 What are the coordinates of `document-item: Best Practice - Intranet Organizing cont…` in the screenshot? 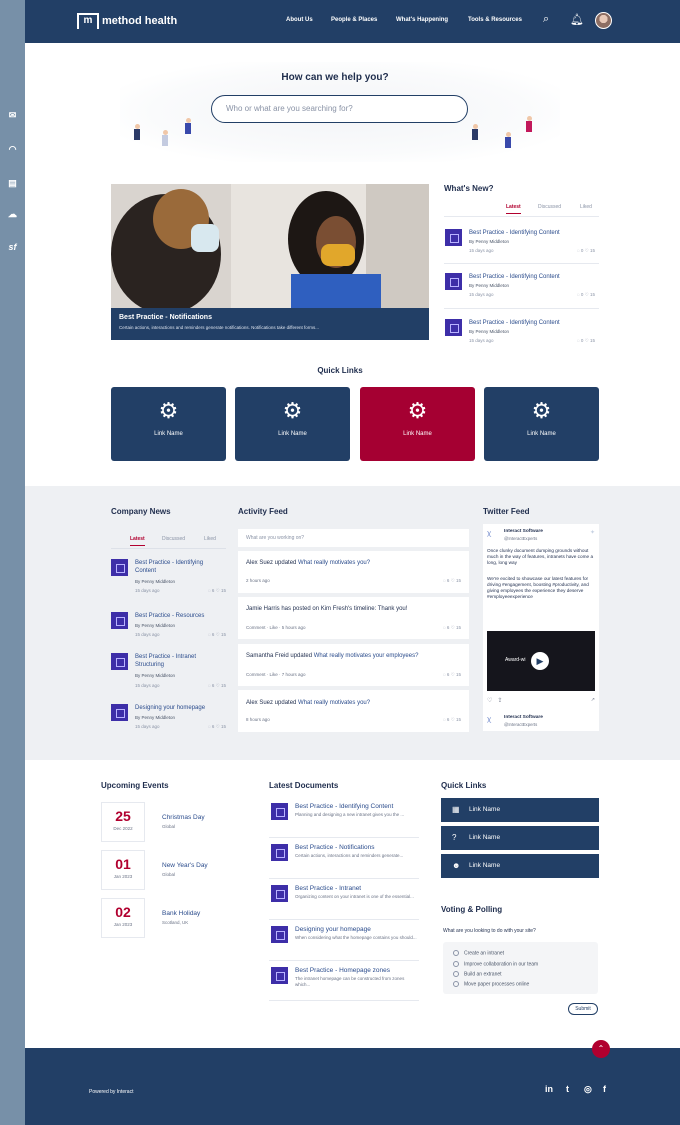 It's located at (345, 903).